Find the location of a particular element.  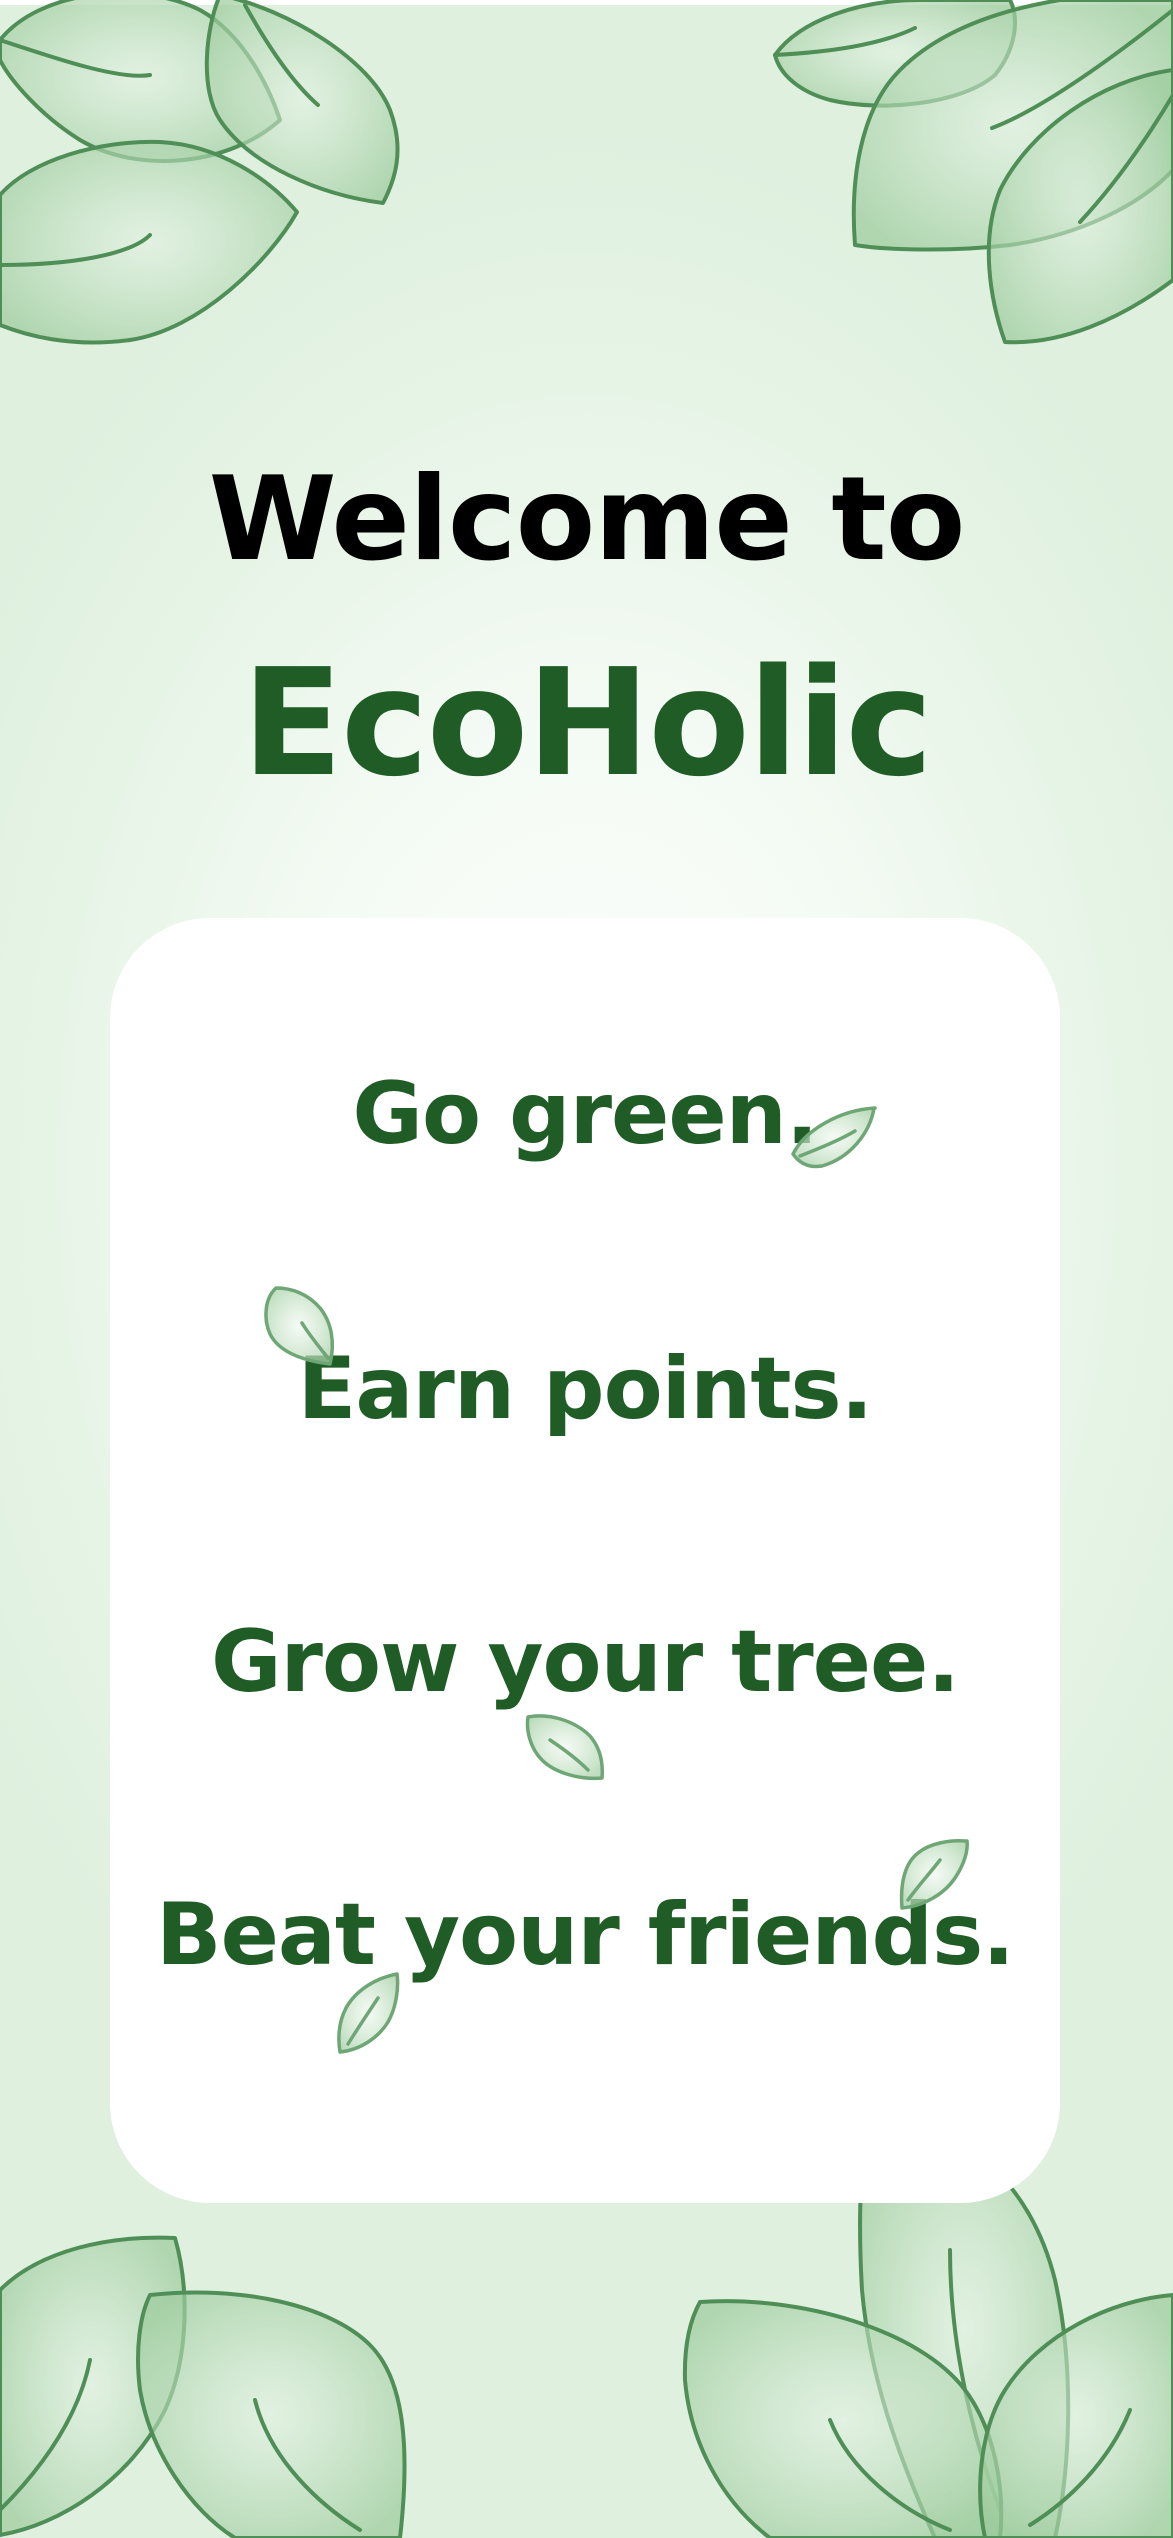

tagline-grow-tree: Grow your tree. is located at coordinates (585, 1662).